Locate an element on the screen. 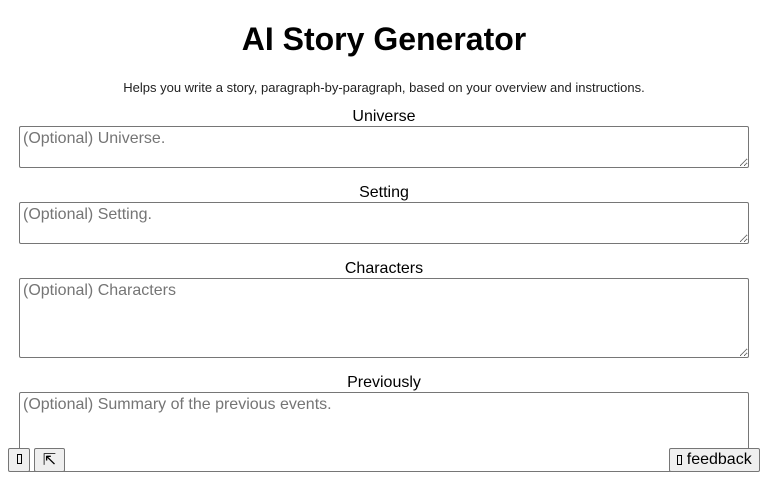  setting-label: Setting is located at coordinates (384, 192).